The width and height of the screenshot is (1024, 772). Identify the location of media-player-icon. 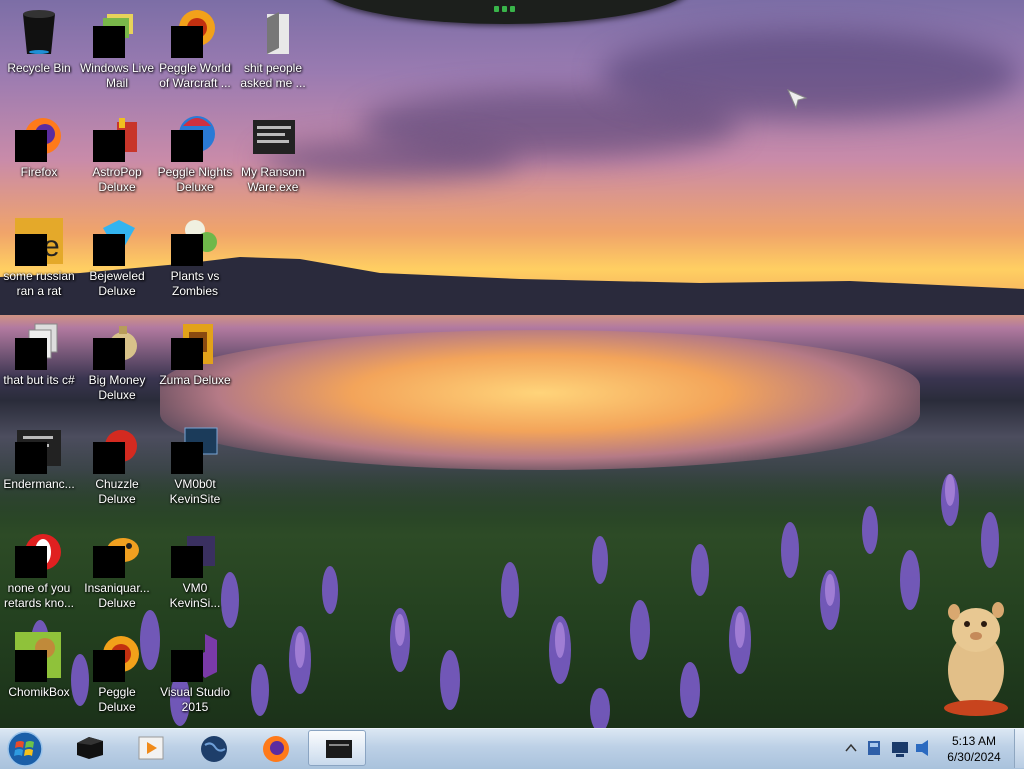
(151, 748).